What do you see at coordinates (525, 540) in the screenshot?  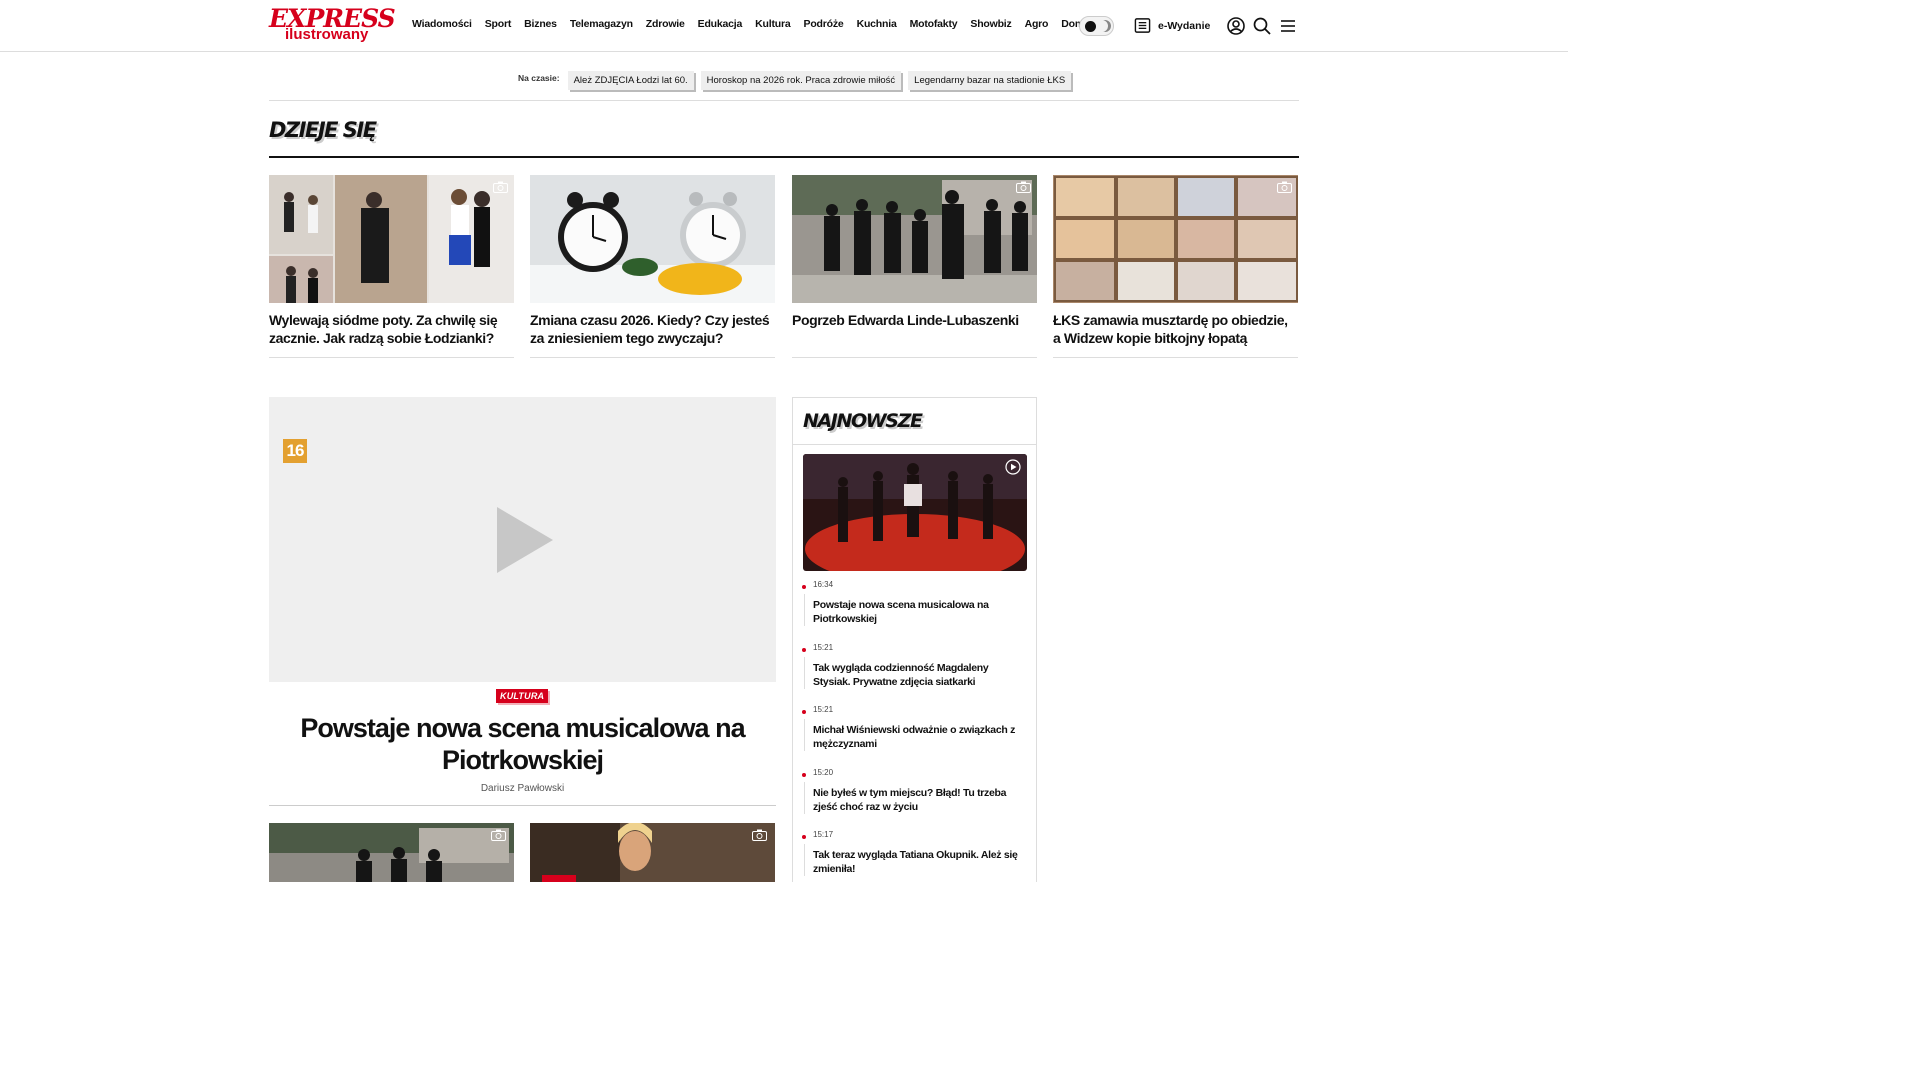 I see `play-icon` at bounding box center [525, 540].